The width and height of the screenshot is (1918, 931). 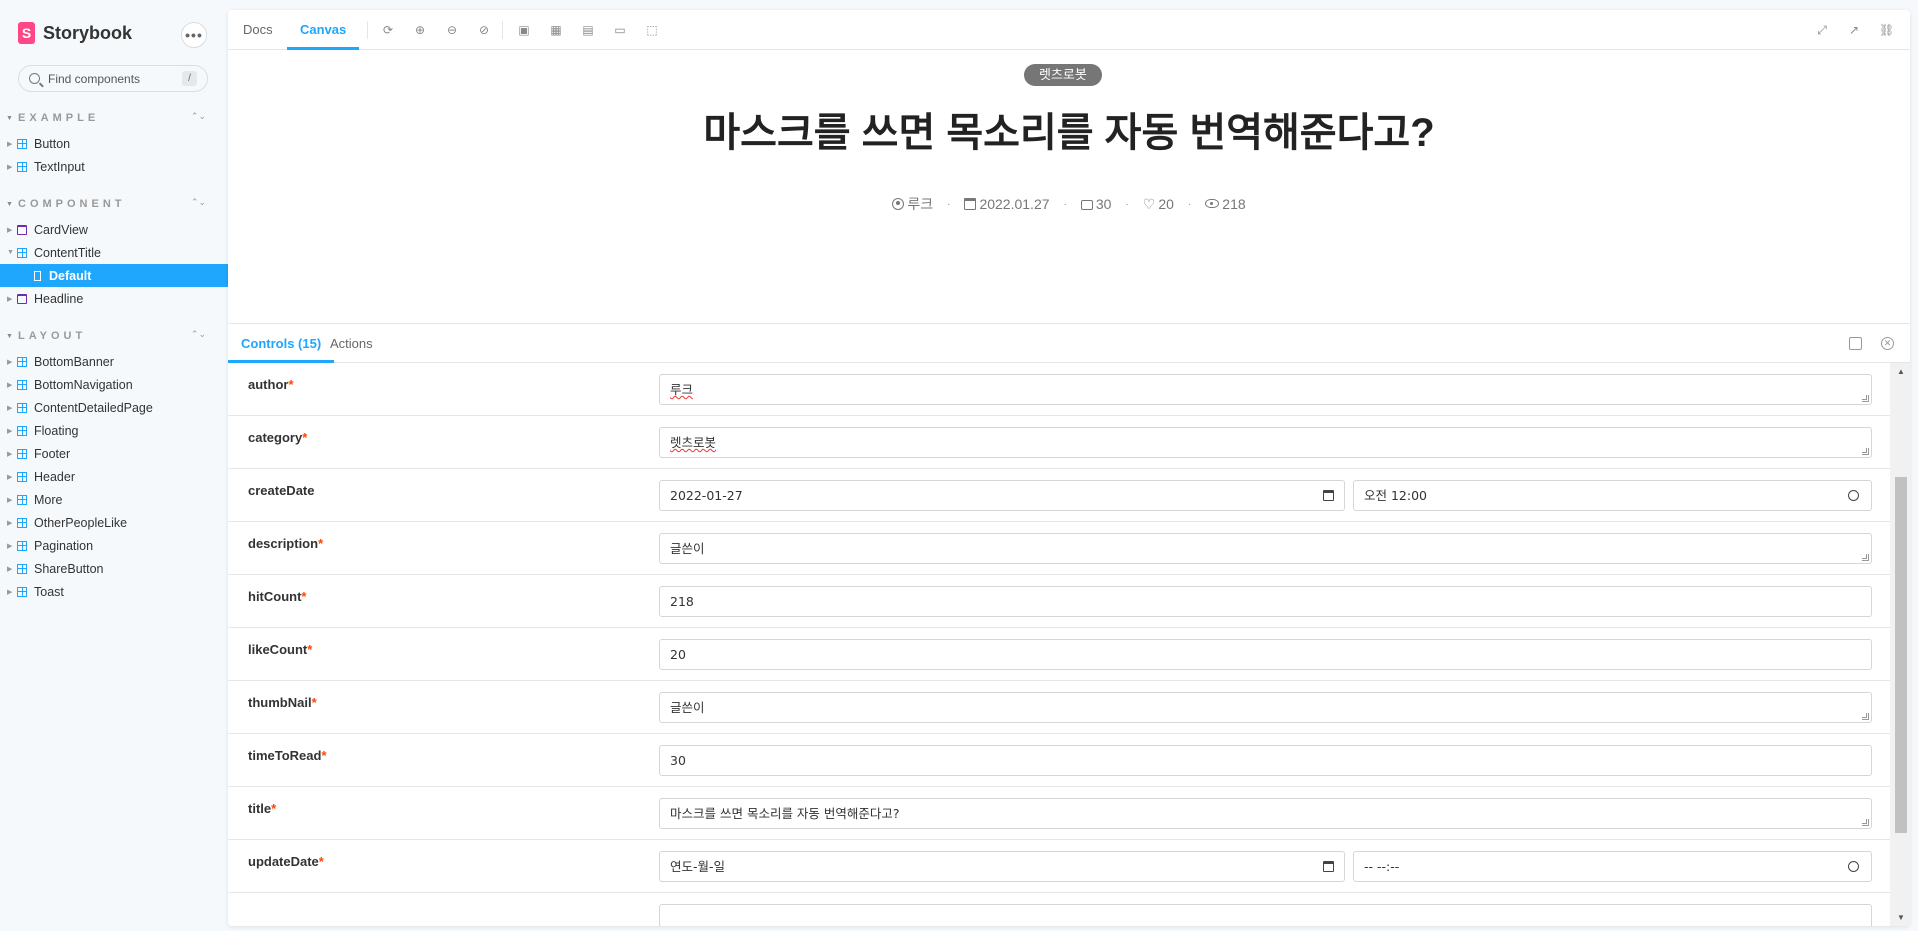 What do you see at coordinates (114, 568) in the screenshot?
I see `sidebar-item-sharebutton: ▶ ShareButton` at bounding box center [114, 568].